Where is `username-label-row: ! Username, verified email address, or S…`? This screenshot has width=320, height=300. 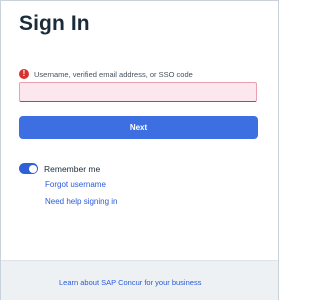 username-label-row: ! Username, verified email address, or S… is located at coordinates (106, 74).